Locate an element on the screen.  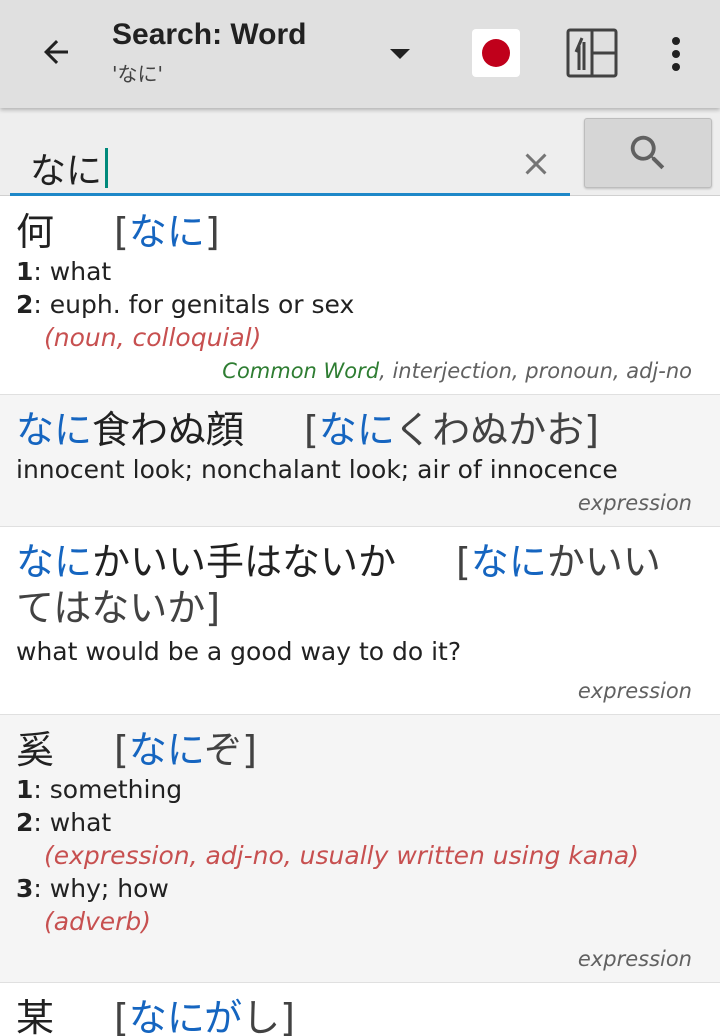
entry-headline: 某 [なにがし] is located at coordinates (354, 1015).